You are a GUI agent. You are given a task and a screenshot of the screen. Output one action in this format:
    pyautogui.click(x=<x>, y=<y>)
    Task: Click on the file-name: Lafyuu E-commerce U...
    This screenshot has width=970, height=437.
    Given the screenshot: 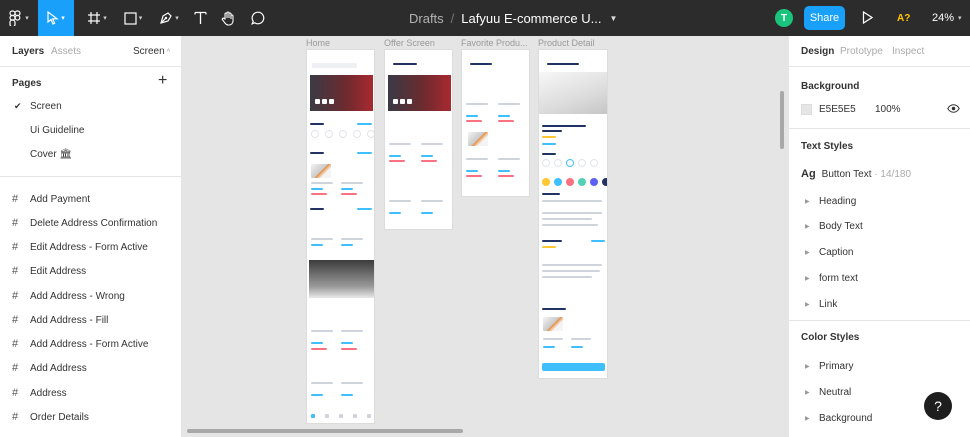 What is the action you would take?
    pyautogui.click(x=531, y=18)
    